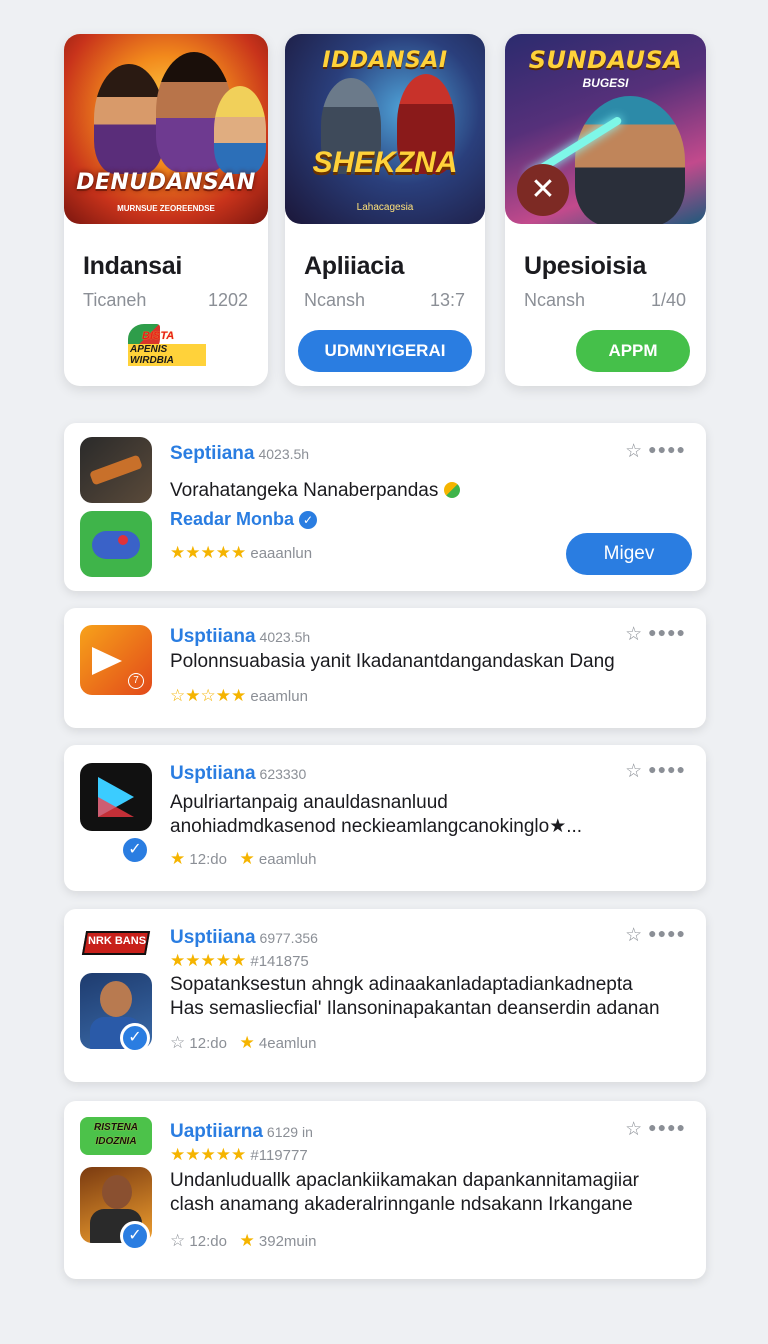 The width and height of the screenshot is (768, 1344). I want to click on review-author: Uaptiiarna 6129 in, so click(241, 1132).